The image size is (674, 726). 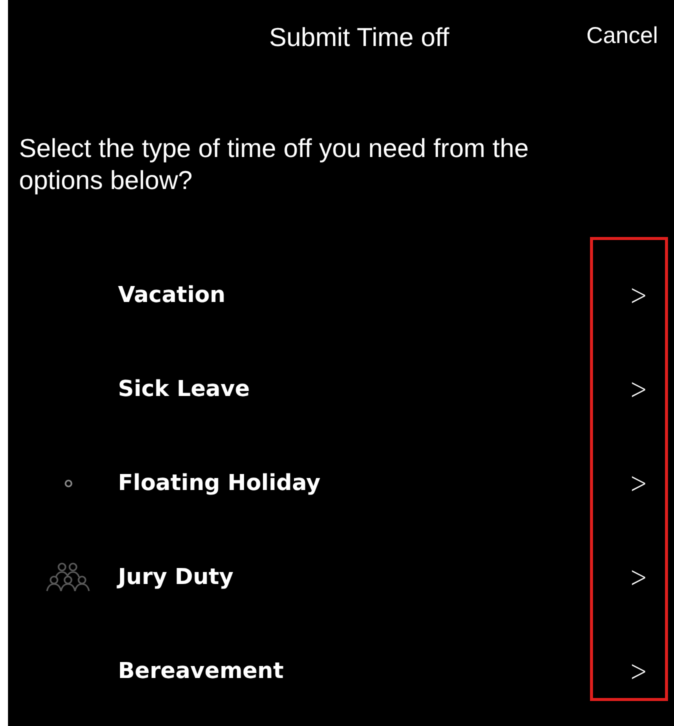 What do you see at coordinates (361, 295) in the screenshot?
I see `option-label: Vacation` at bounding box center [361, 295].